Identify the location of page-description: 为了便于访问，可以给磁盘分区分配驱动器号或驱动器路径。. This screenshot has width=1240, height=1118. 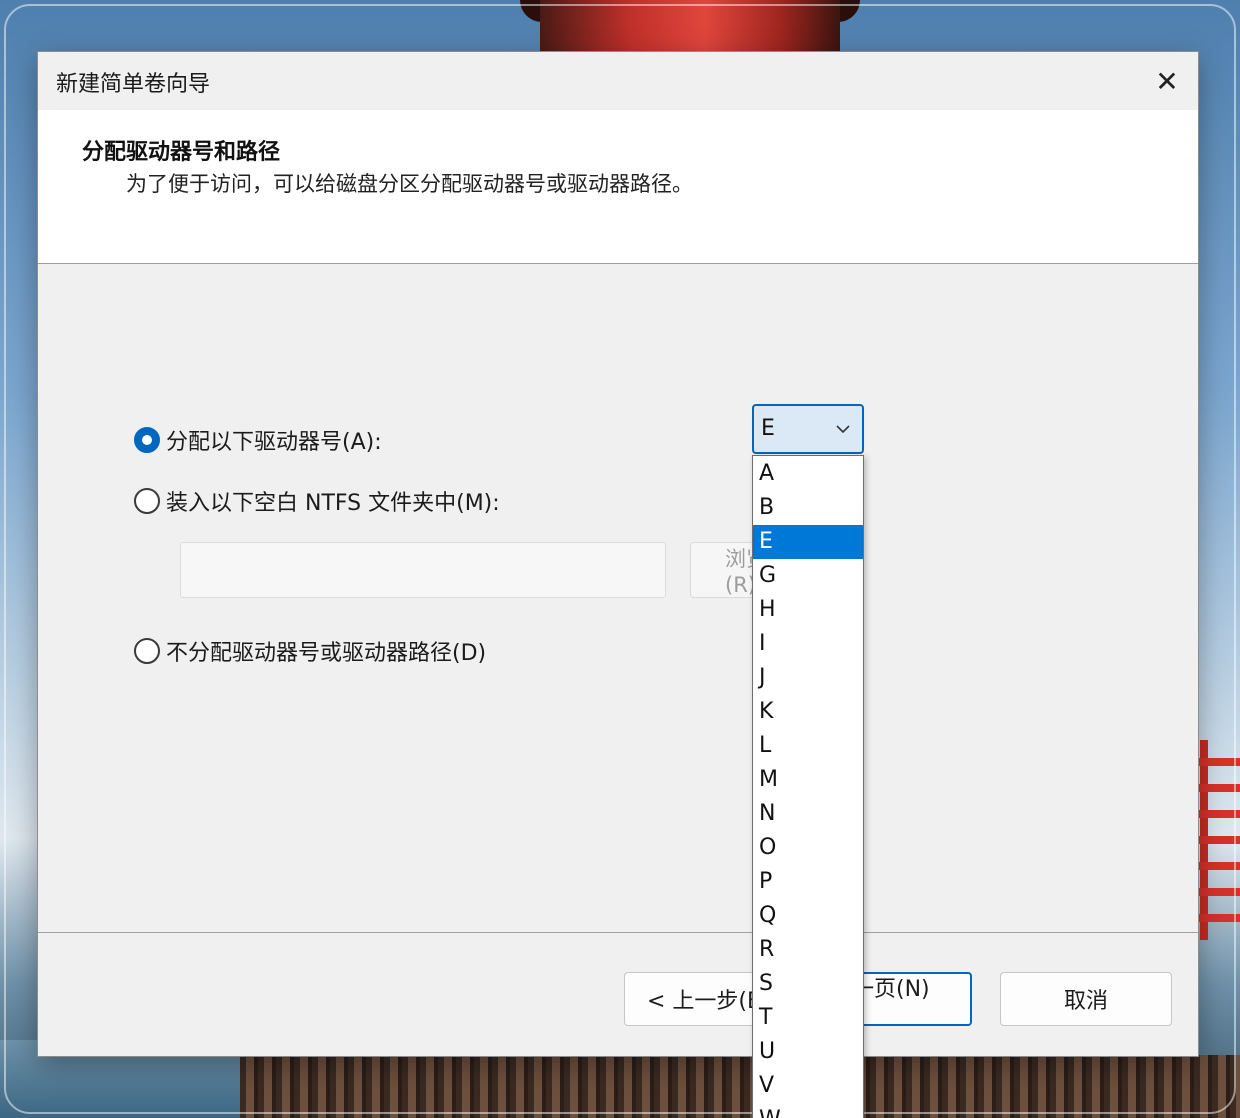
(409, 184).